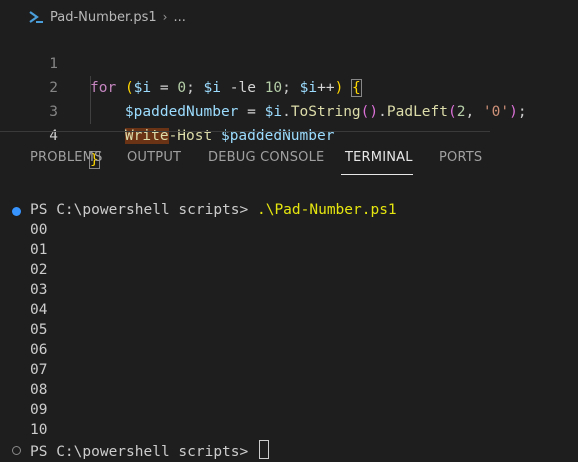 The image size is (578, 462). Describe the element at coordinates (36, 17) in the screenshot. I see `powershell-icon` at that location.